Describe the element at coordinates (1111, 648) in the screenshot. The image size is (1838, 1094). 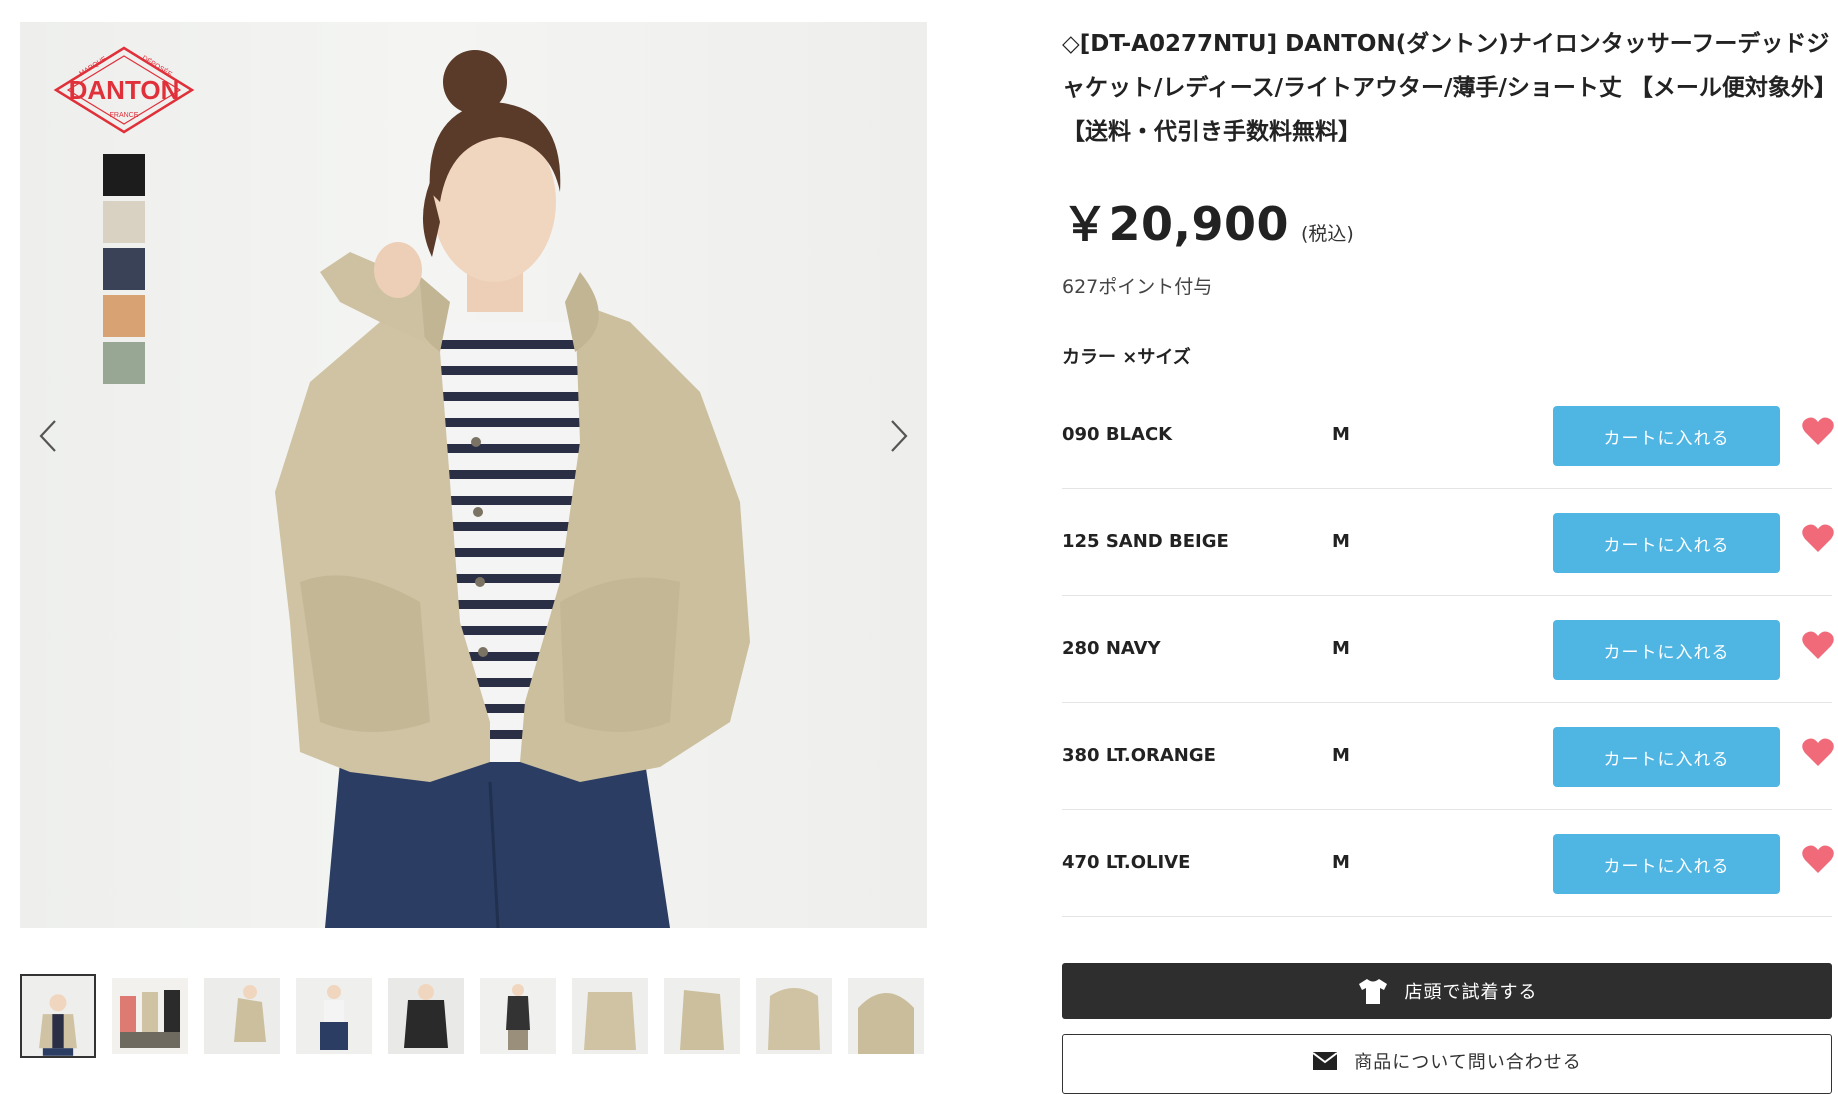
I see `variant-color: 280 NAVY` at that location.